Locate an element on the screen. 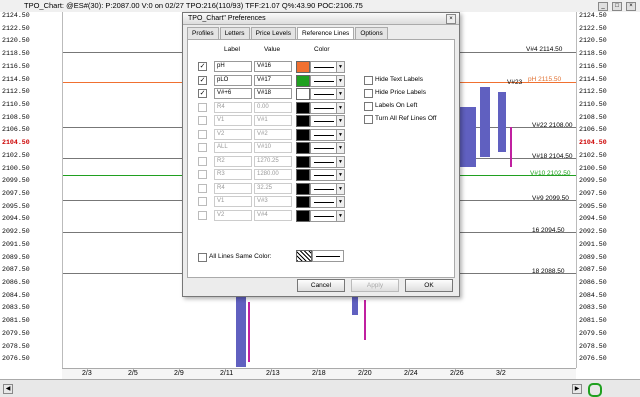 This screenshot has height=397, width=640. refresh-icon is located at coordinates (595, 390).